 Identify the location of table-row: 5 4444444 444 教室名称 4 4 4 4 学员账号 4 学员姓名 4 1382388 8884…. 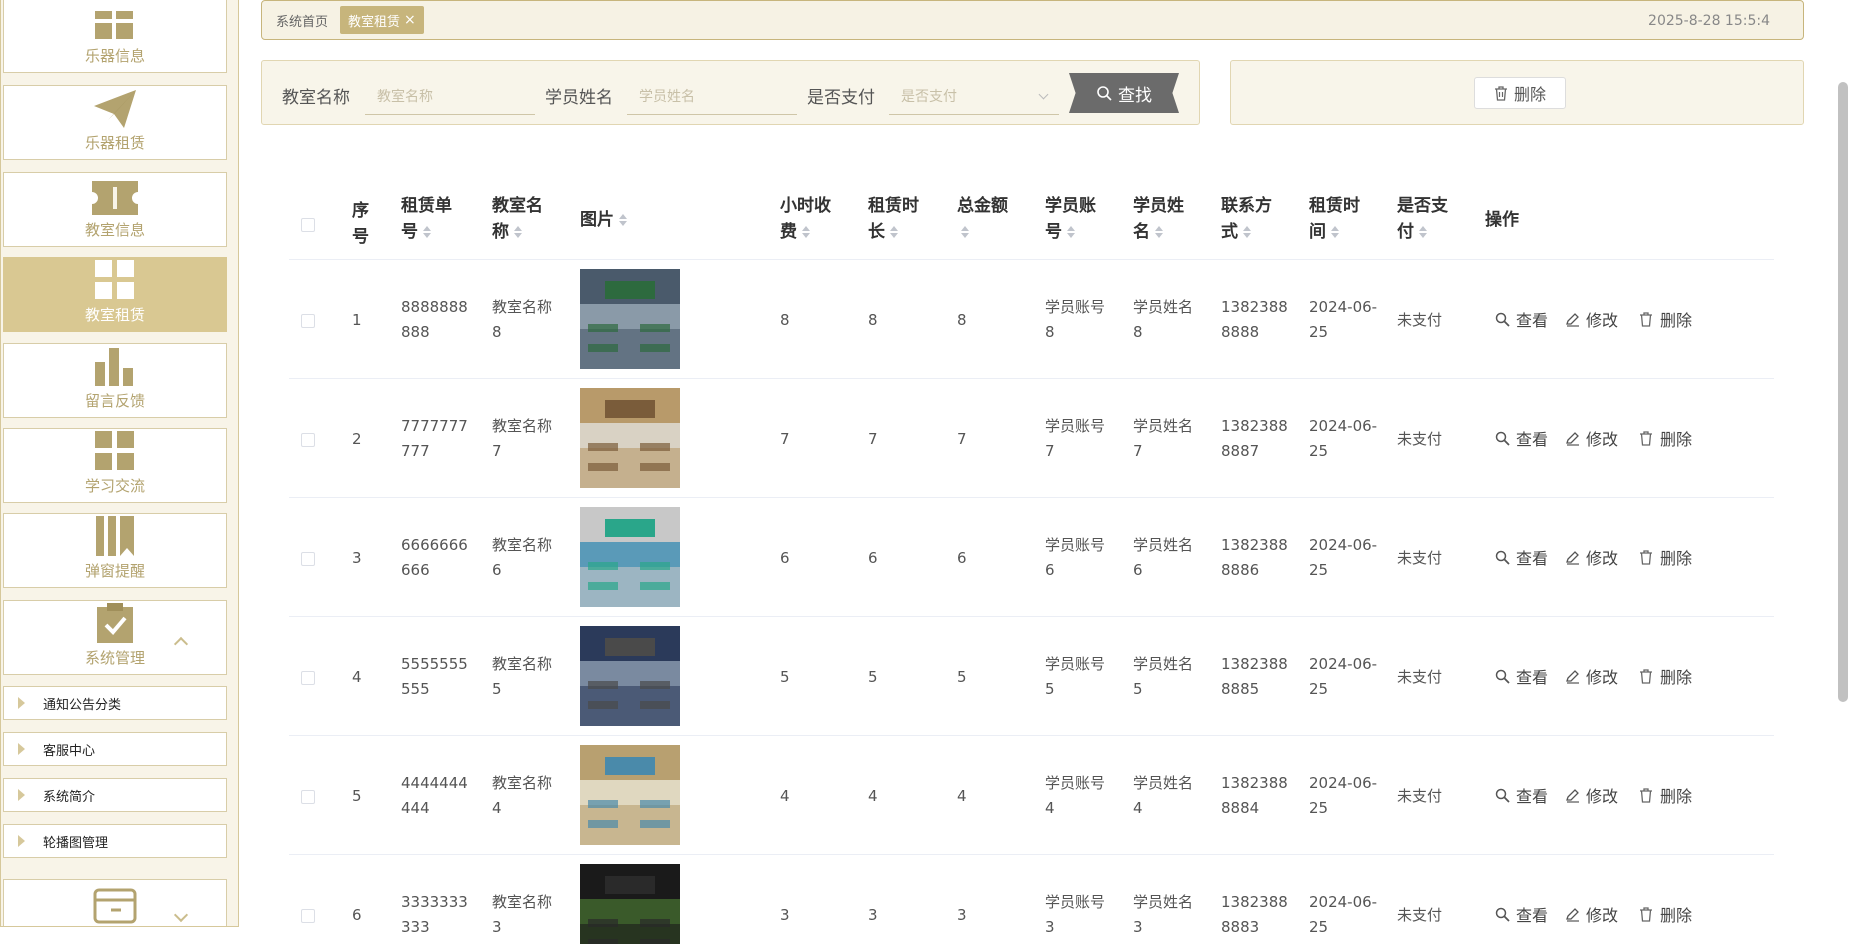
(1031, 796).